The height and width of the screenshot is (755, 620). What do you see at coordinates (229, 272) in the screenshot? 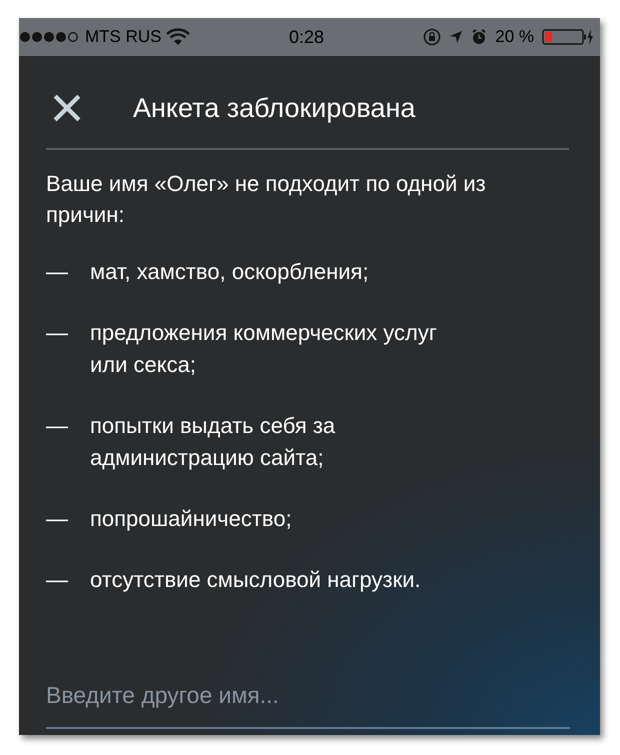
I see `reason-text: мат, хамство, оскорбления;` at bounding box center [229, 272].